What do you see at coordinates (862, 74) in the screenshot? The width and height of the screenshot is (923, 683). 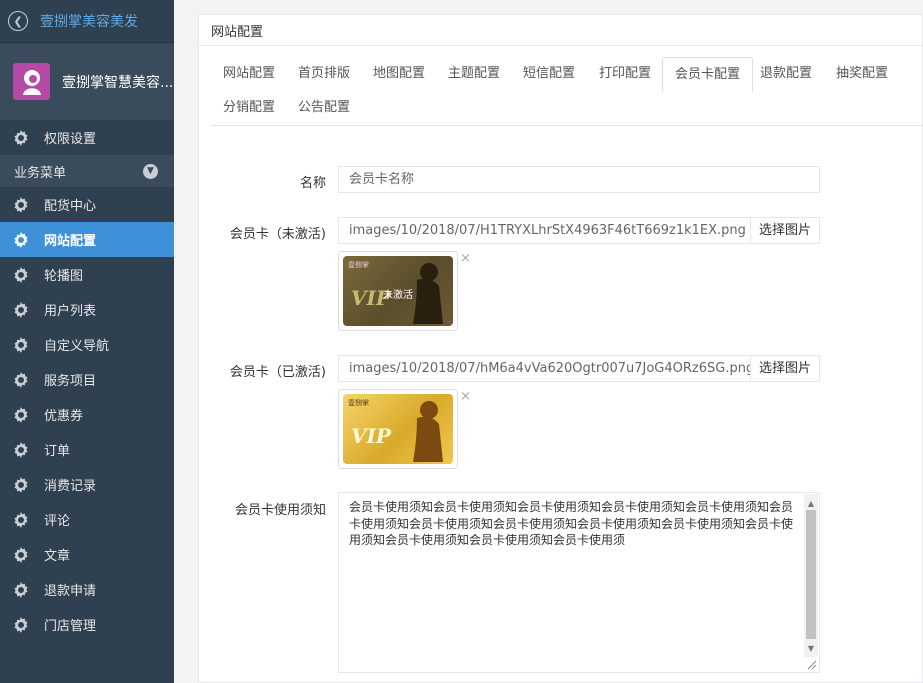 I see `tab-lottery-config: 抽奖配置` at bounding box center [862, 74].